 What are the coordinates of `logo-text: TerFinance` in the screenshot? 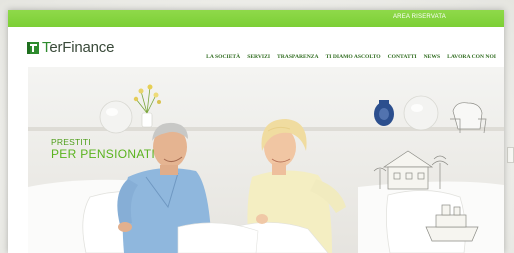 It's located at (78, 47).